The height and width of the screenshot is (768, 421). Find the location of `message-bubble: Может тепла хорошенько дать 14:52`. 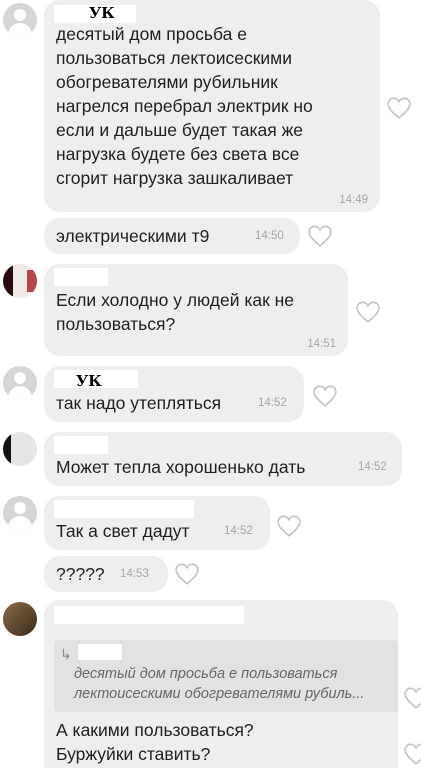

message-bubble: Может тепла хорошенько дать 14:52 is located at coordinates (223, 459).